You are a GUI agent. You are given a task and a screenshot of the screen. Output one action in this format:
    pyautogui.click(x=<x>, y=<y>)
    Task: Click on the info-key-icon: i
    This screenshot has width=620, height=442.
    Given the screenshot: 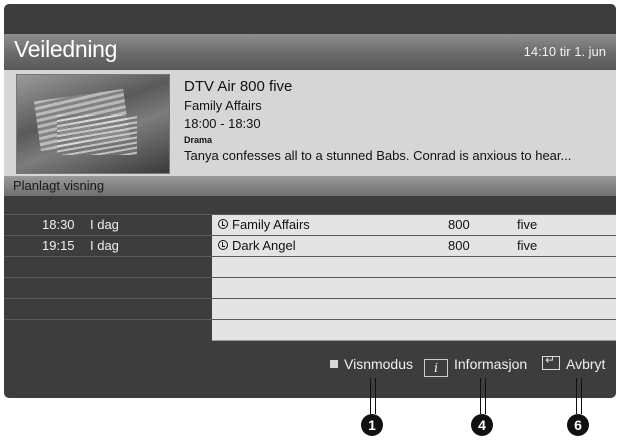 What is the action you would take?
    pyautogui.click(x=436, y=368)
    